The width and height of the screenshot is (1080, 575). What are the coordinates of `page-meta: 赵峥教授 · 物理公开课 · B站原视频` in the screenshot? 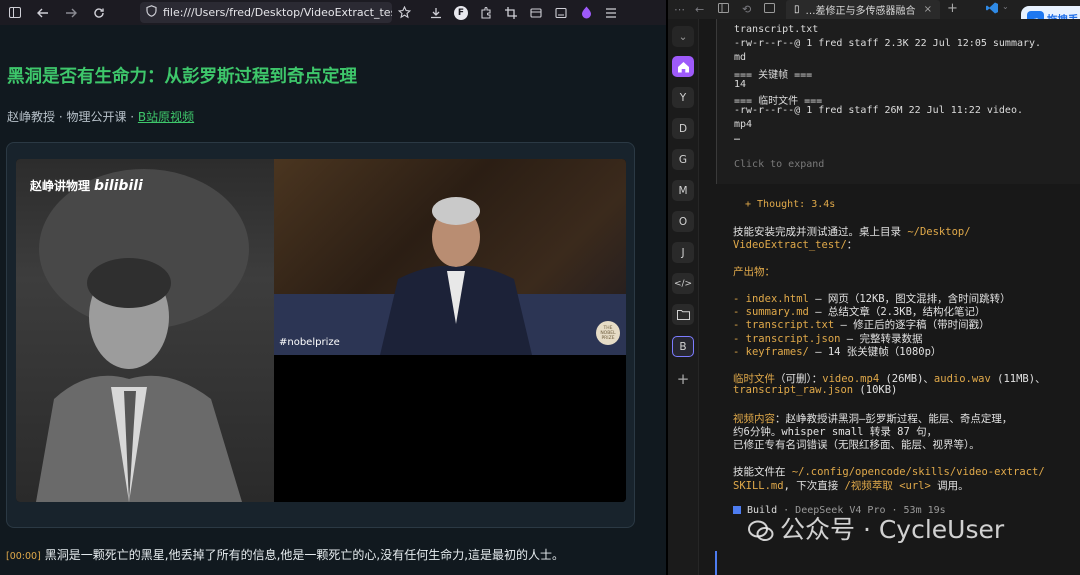 It's located at (100, 116).